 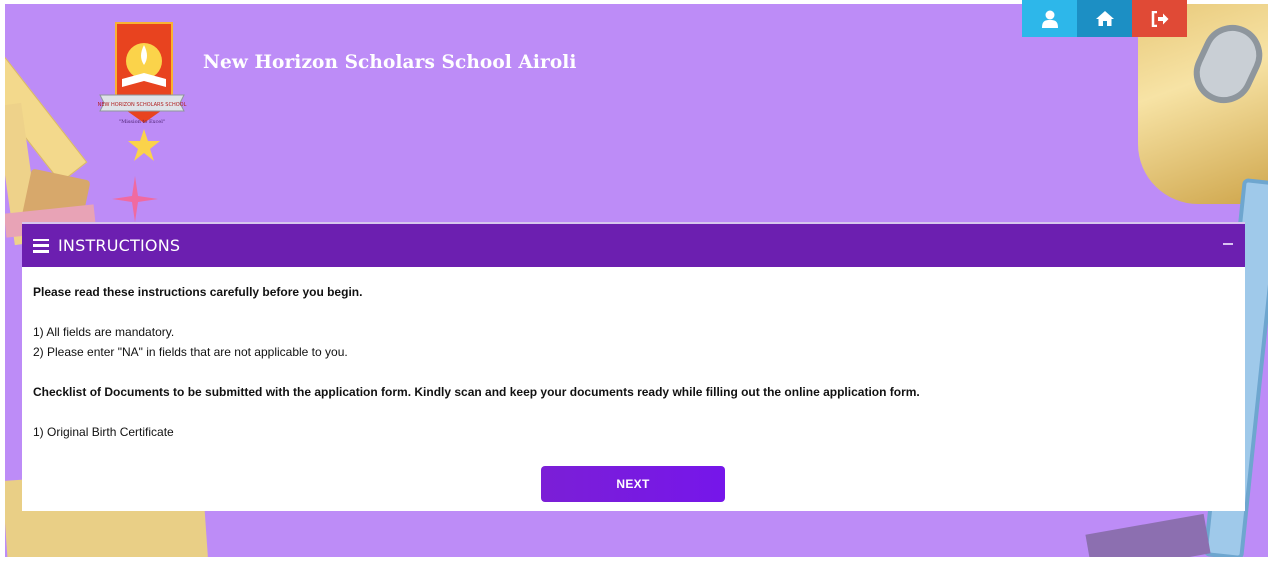 I want to click on panel-title: INSTRUCTIONS, so click(x=119, y=245).